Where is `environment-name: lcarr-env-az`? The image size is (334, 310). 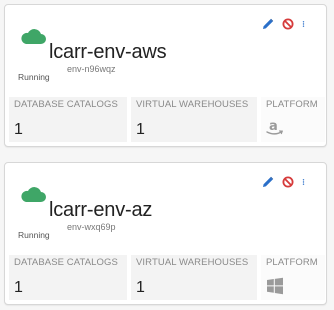
environment-name: lcarr-env-az is located at coordinates (100, 210).